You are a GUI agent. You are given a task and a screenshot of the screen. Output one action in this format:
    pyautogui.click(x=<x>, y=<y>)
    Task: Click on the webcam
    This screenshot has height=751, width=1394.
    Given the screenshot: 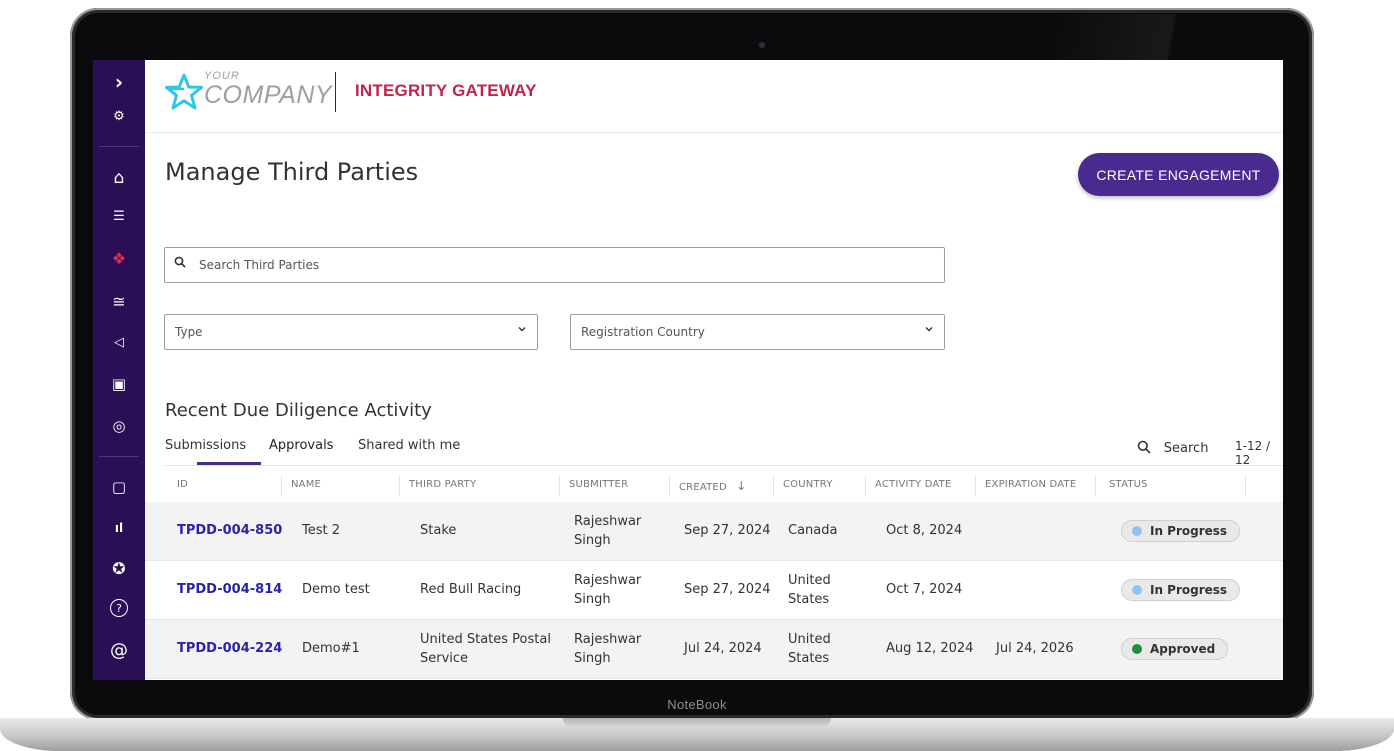 What is the action you would take?
    pyautogui.click(x=762, y=45)
    